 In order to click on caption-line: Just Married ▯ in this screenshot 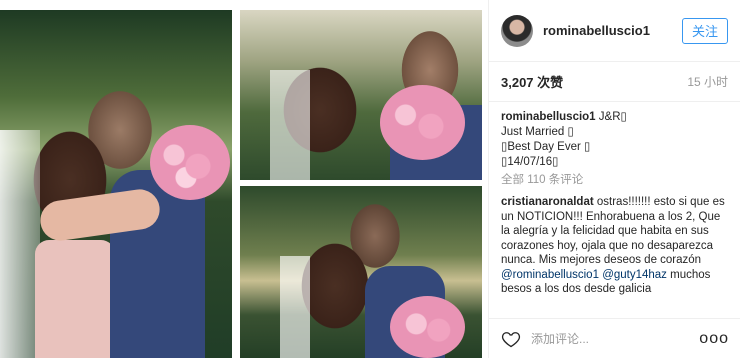, I will do `click(537, 132)`.